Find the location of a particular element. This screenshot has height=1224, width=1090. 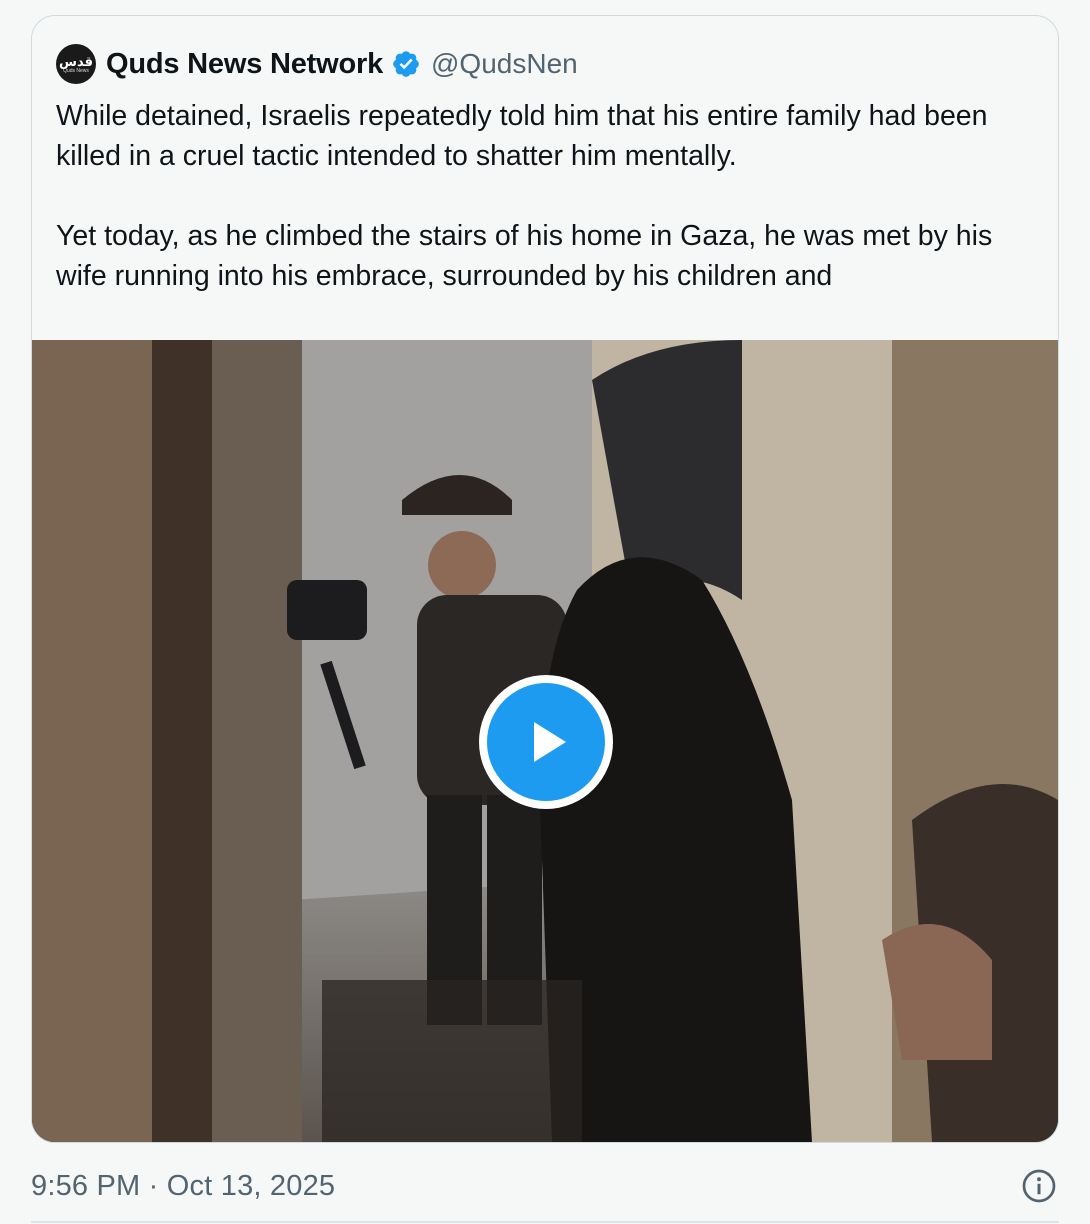

tweet-header: قدس Quds News Quds News Network @QudsNen is located at coordinates (317, 64).